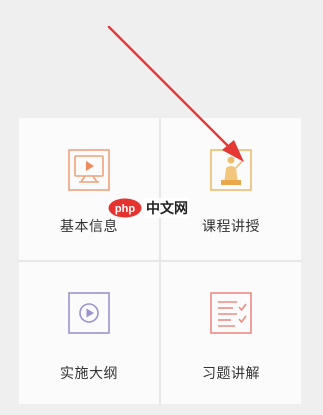 The image size is (323, 415). I want to click on teacher-podium-icon, so click(231, 170).